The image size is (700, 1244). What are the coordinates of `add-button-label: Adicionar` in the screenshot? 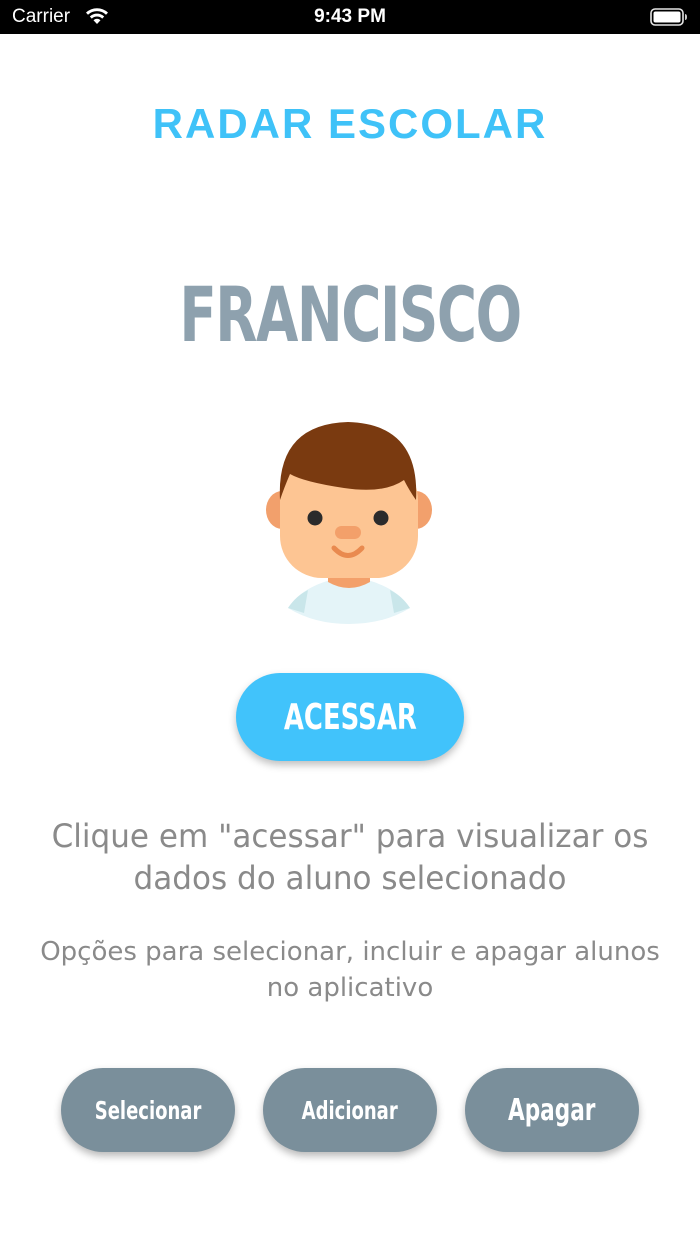 It's located at (350, 1110).